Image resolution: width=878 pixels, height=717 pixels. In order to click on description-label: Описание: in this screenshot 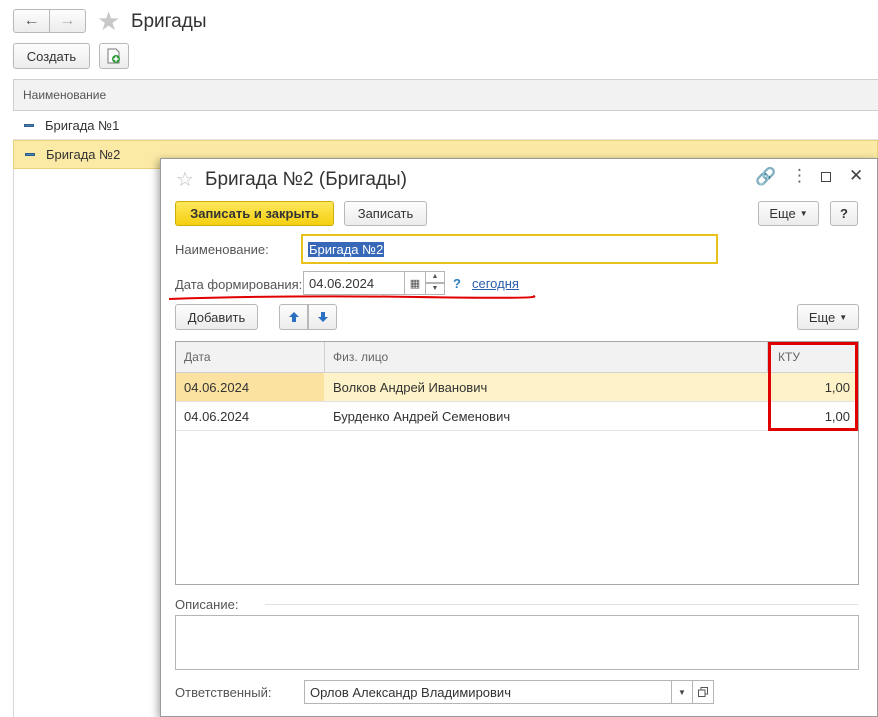, I will do `click(207, 604)`.